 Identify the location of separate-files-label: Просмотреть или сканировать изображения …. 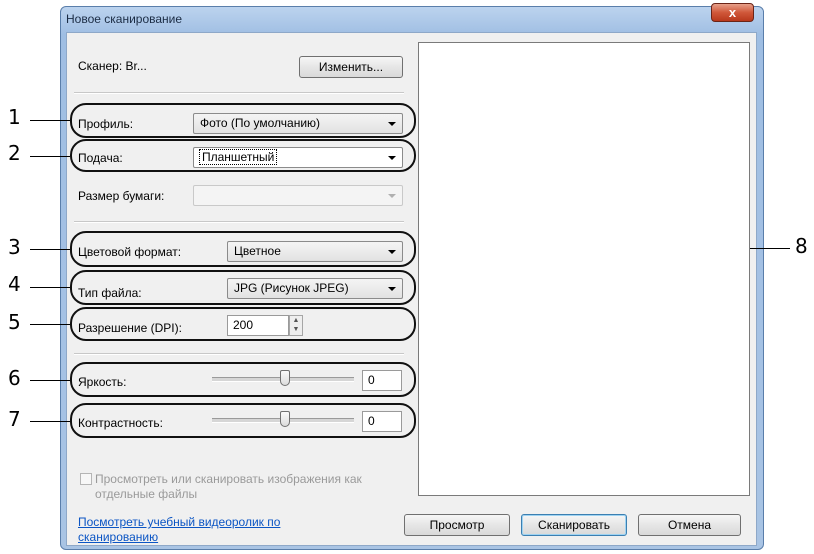
(228, 479).